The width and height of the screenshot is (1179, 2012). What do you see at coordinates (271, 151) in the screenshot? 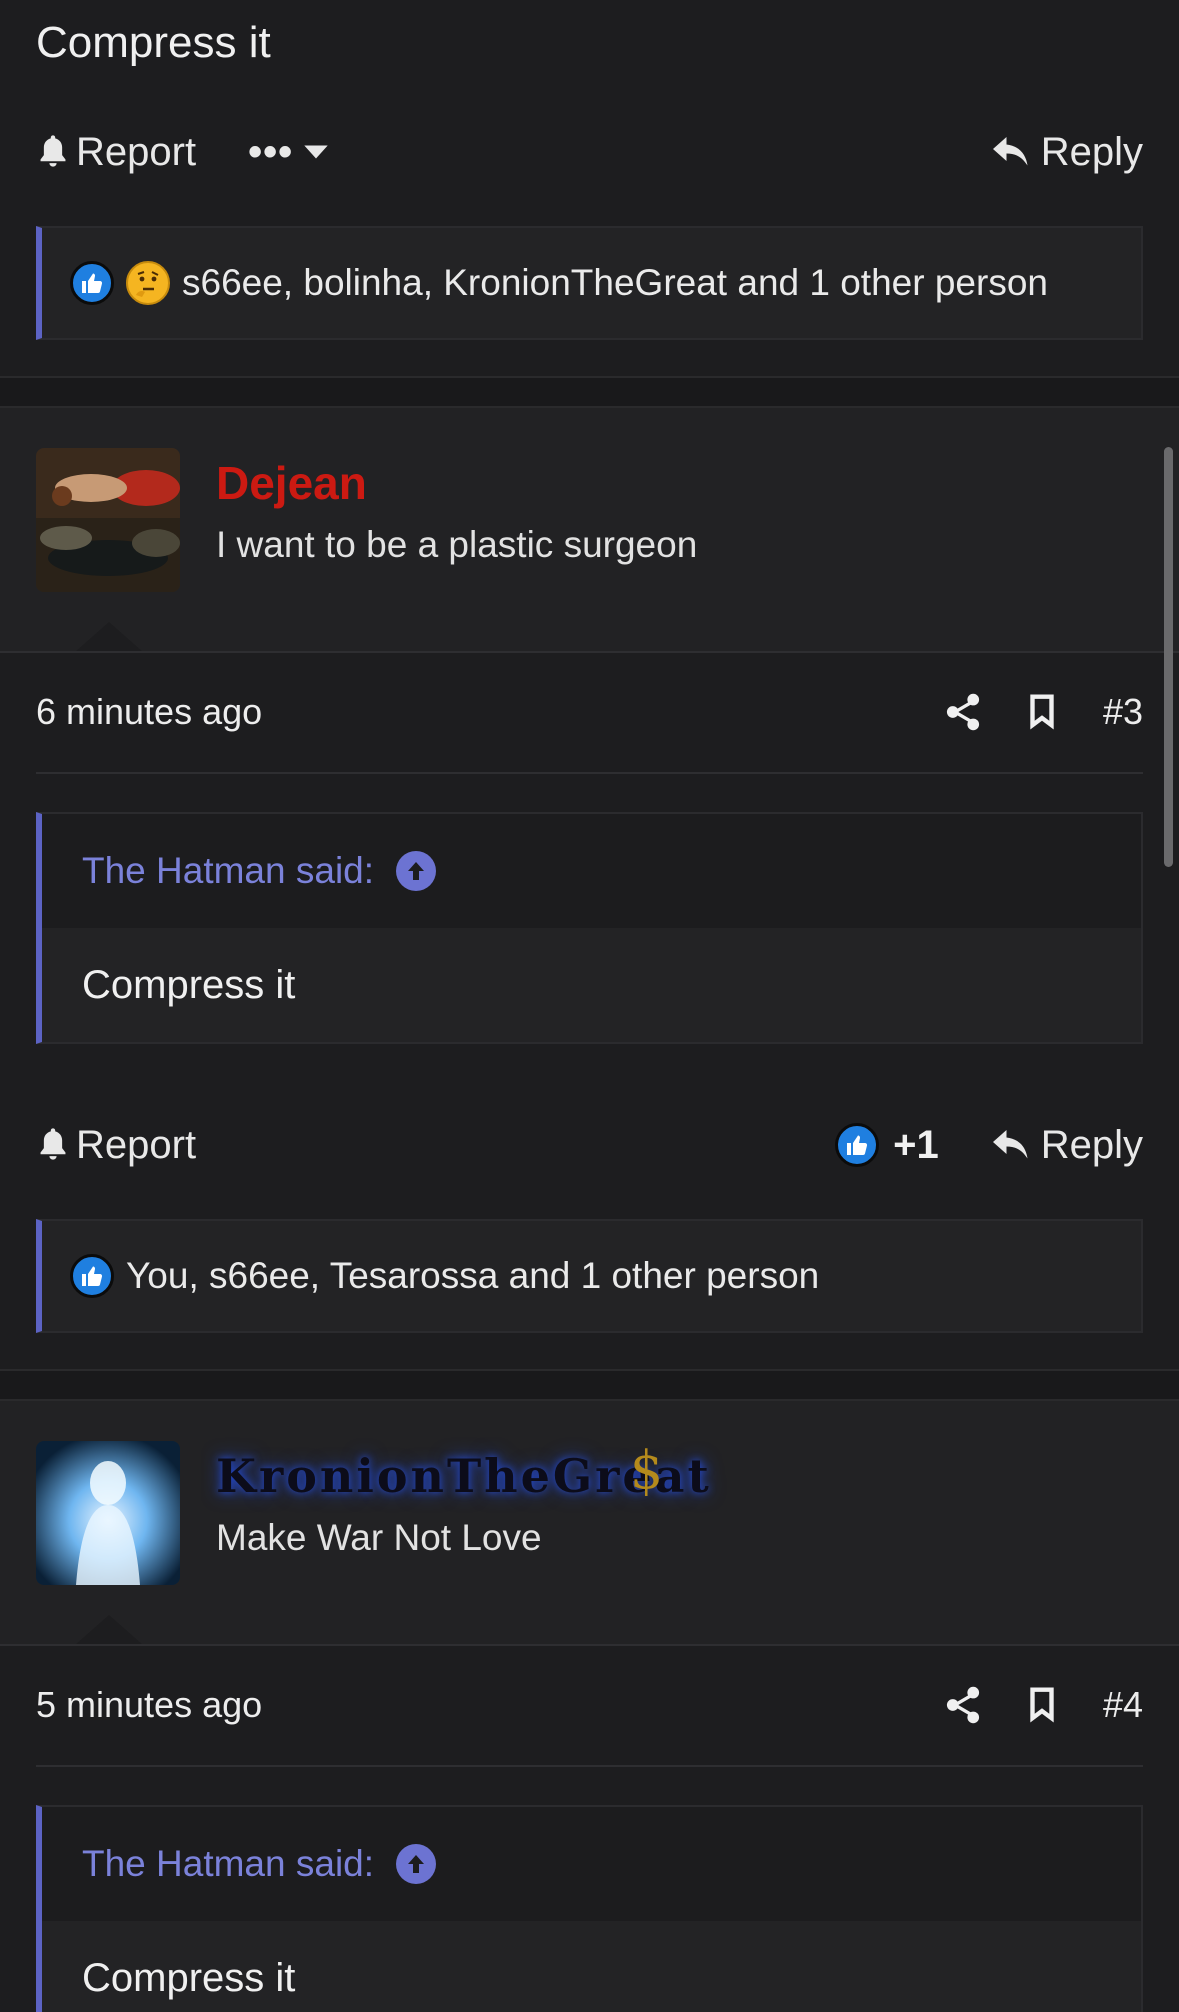
I see `more-dots-icon: •••` at bounding box center [271, 151].